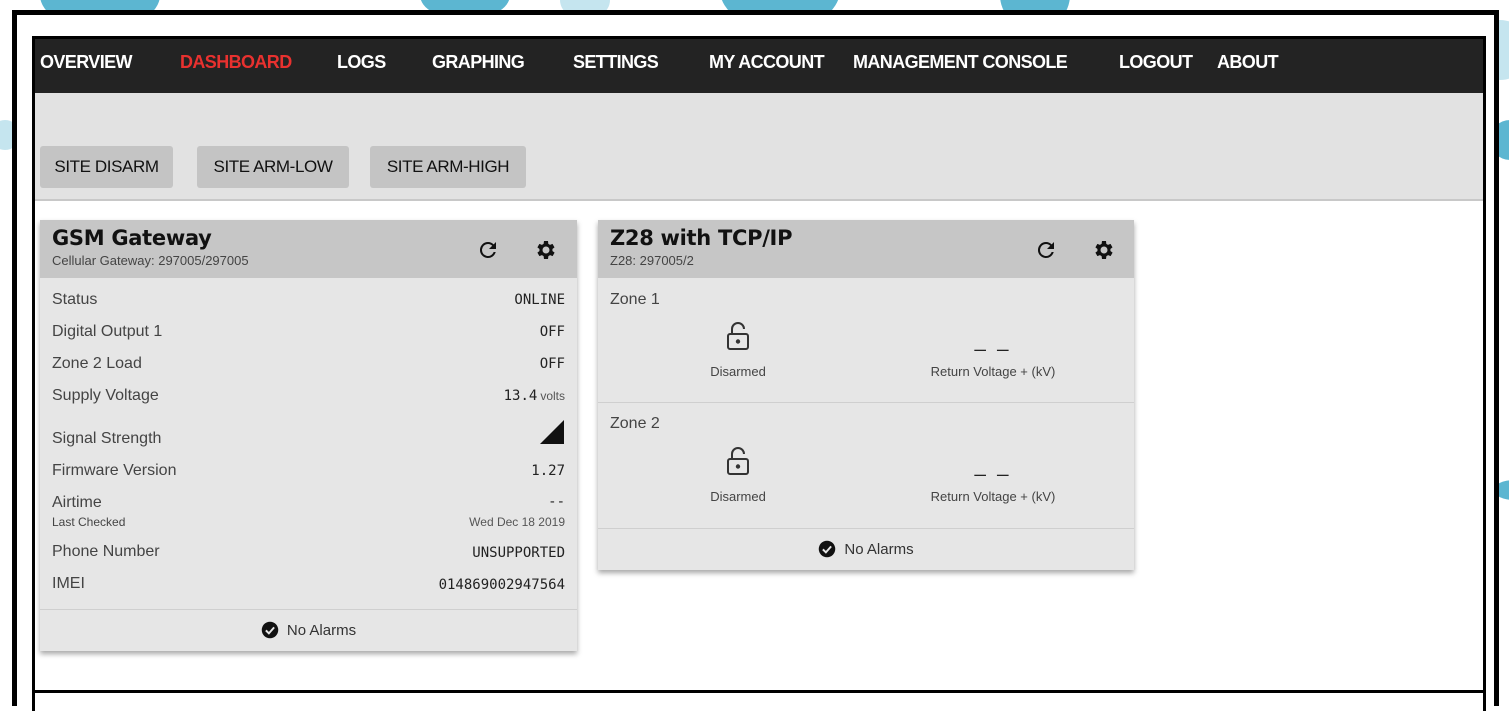 The image size is (1509, 711). What do you see at coordinates (517, 522) in the screenshot?
I see `airtime-last-checked-value: Wed Dec 18 2019` at bounding box center [517, 522].